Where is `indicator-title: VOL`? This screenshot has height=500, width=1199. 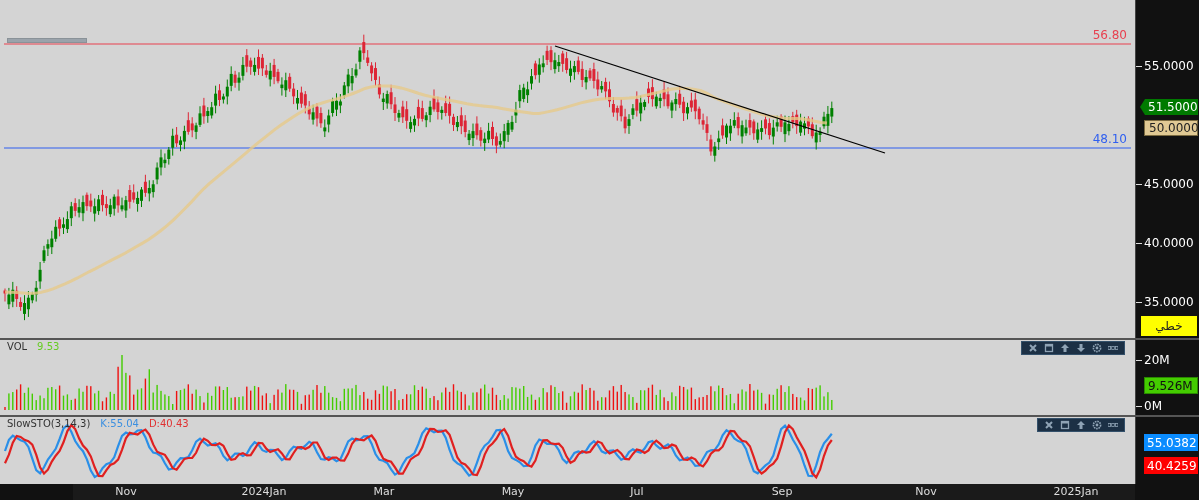
indicator-title: VOL is located at coordinates (17, 346).